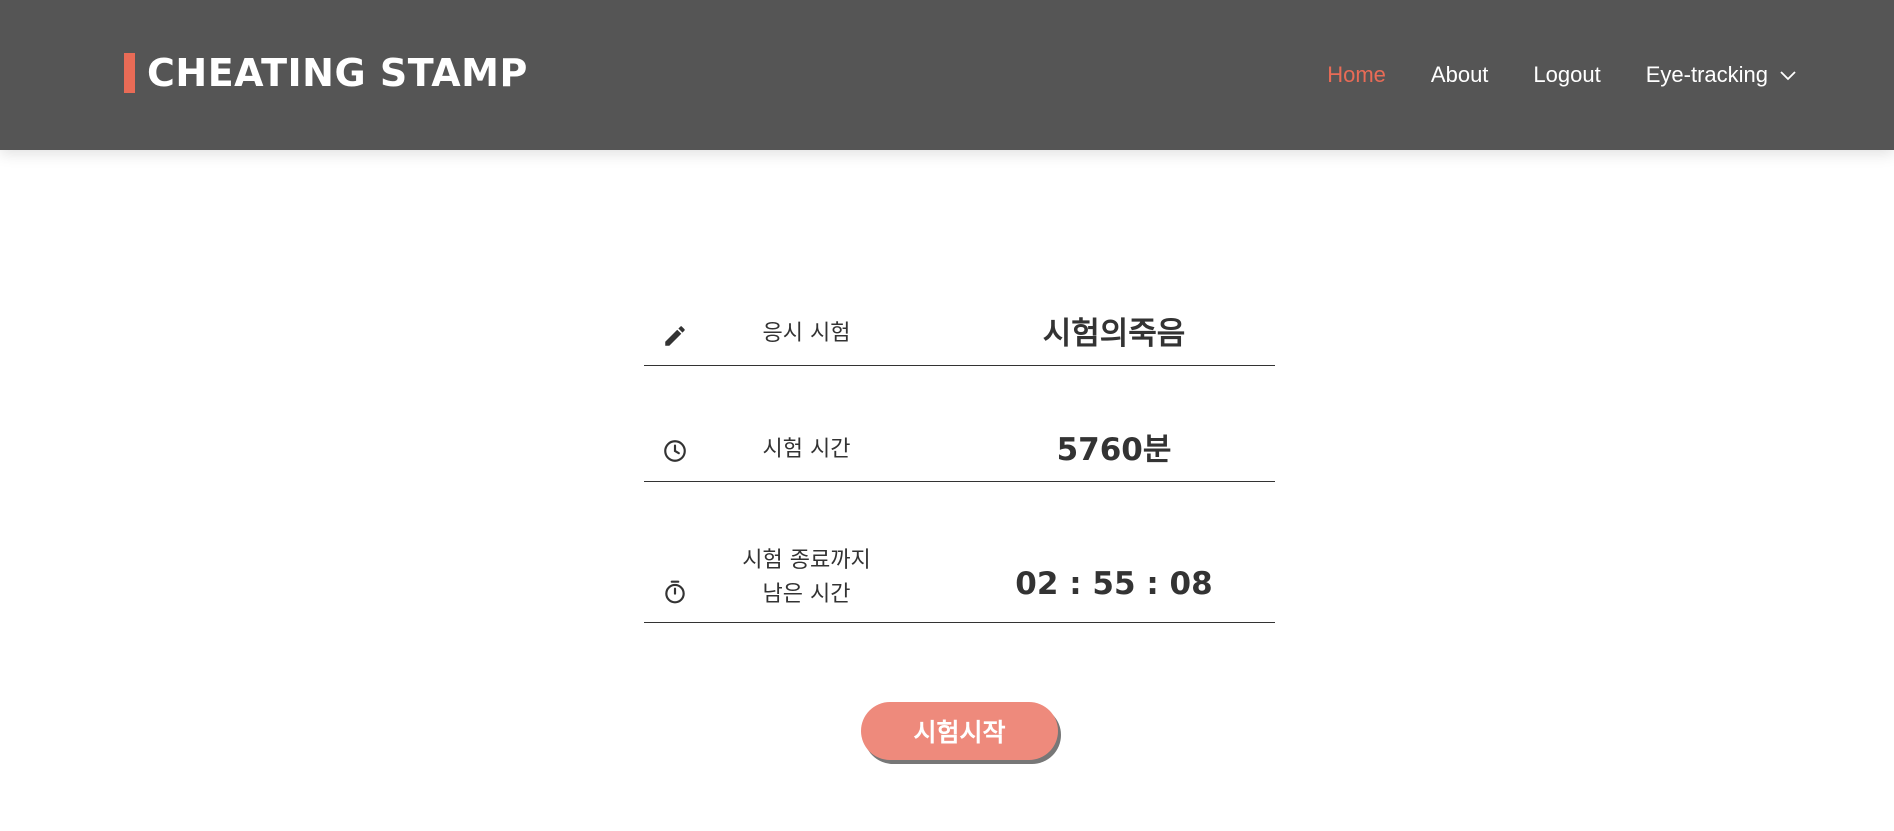  Describe the element at coordinates (675, 451) in the screenshot. I see `clock-icon` at that location.